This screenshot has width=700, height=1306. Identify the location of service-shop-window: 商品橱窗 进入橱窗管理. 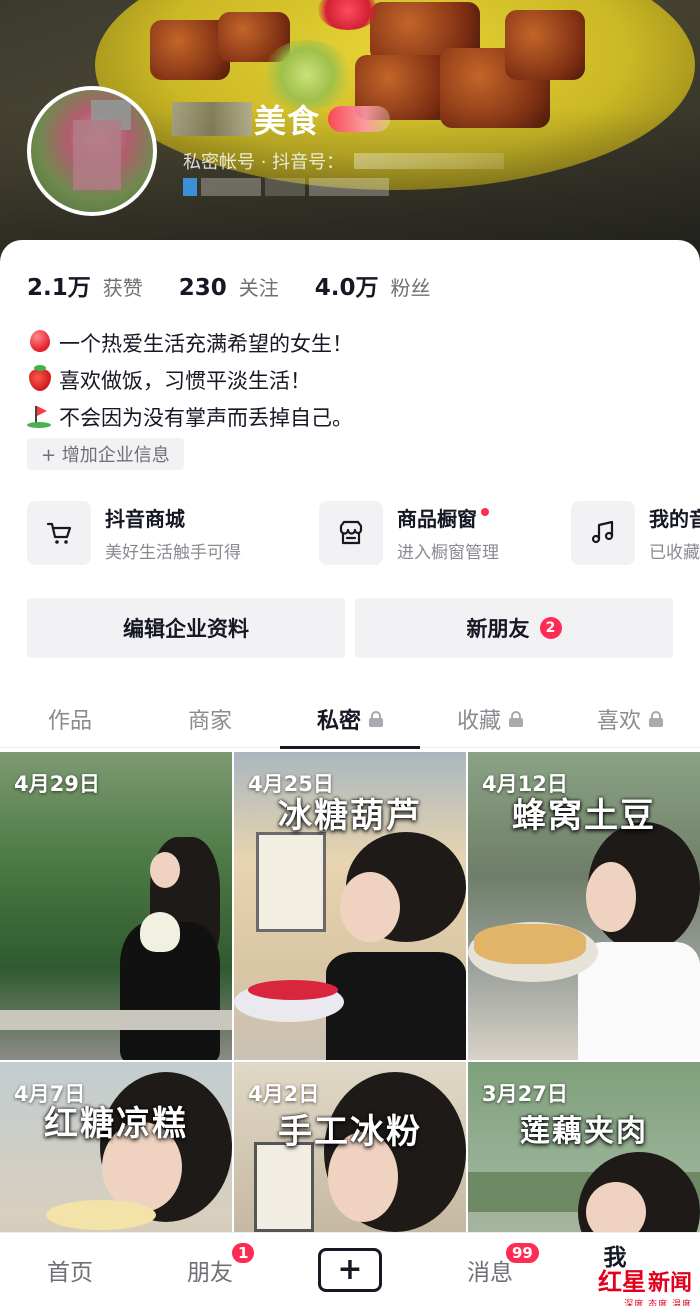
(409, 533).